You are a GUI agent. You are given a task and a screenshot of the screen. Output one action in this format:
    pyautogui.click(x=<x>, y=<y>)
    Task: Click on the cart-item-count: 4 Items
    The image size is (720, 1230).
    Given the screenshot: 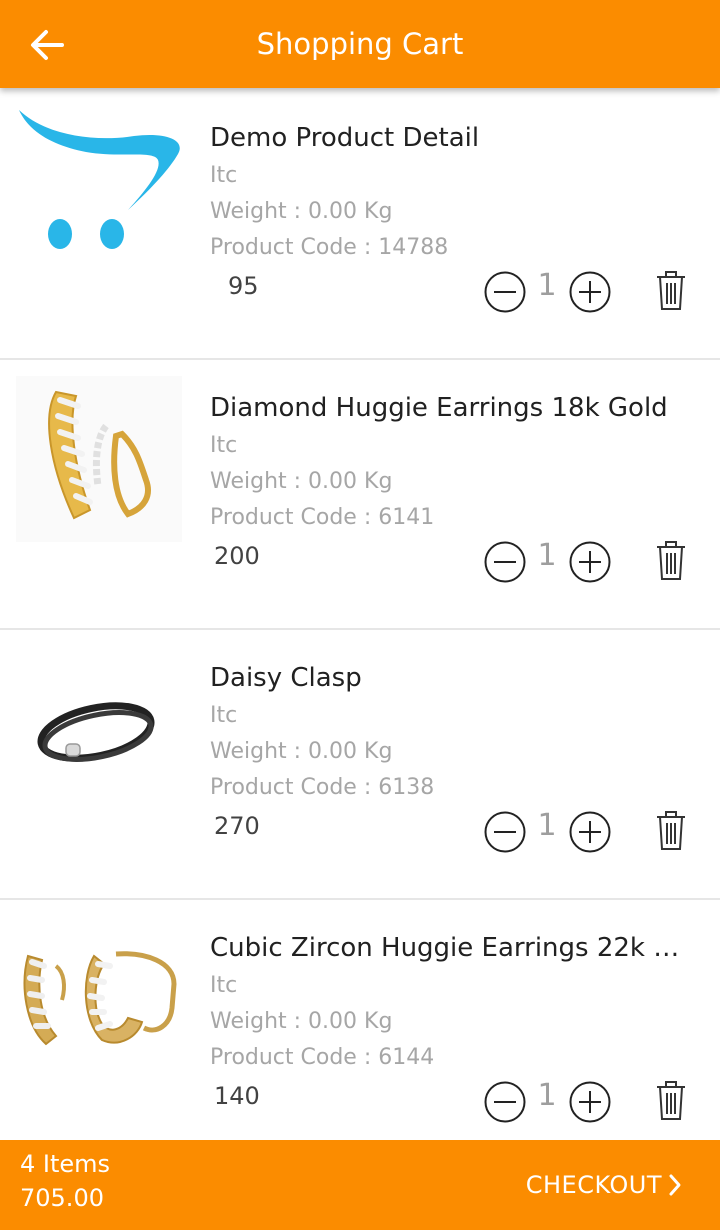 What is the action you would take?
    pyautogui.click(x=65, y=1164)
    